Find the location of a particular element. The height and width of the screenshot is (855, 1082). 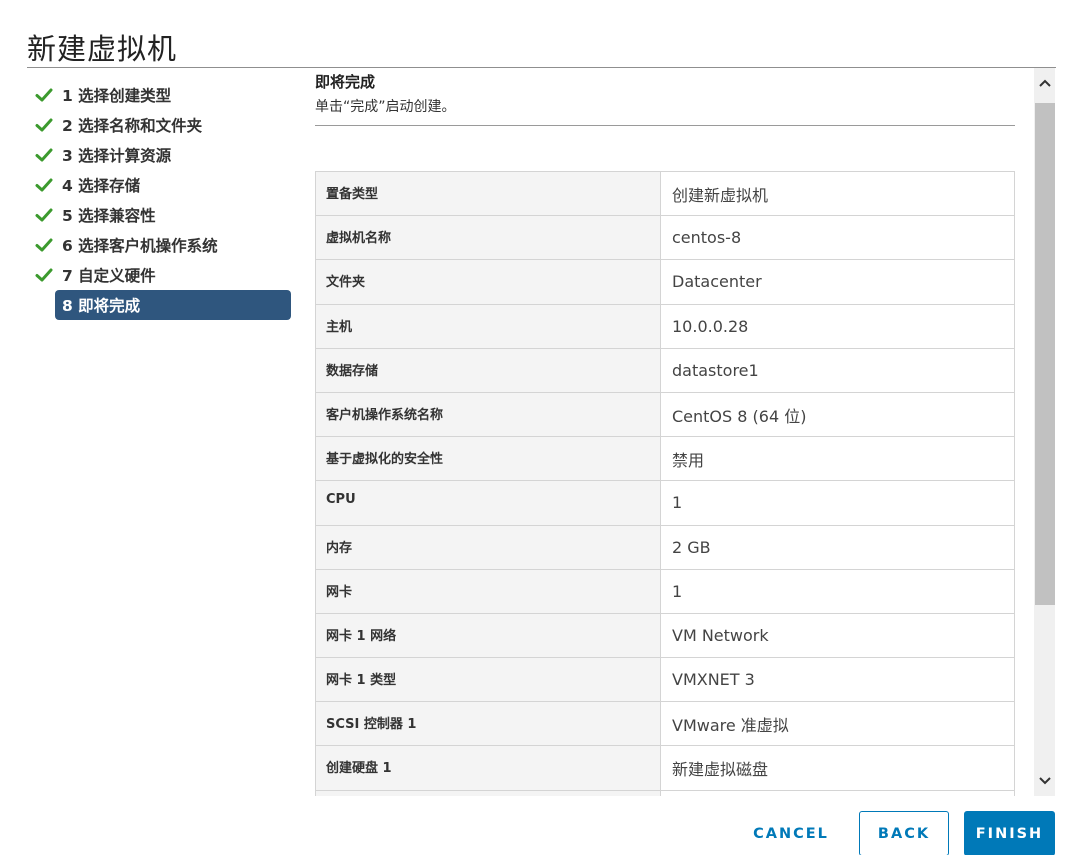

step-label: 4 选择存储 is located at coordinates (101, 186).